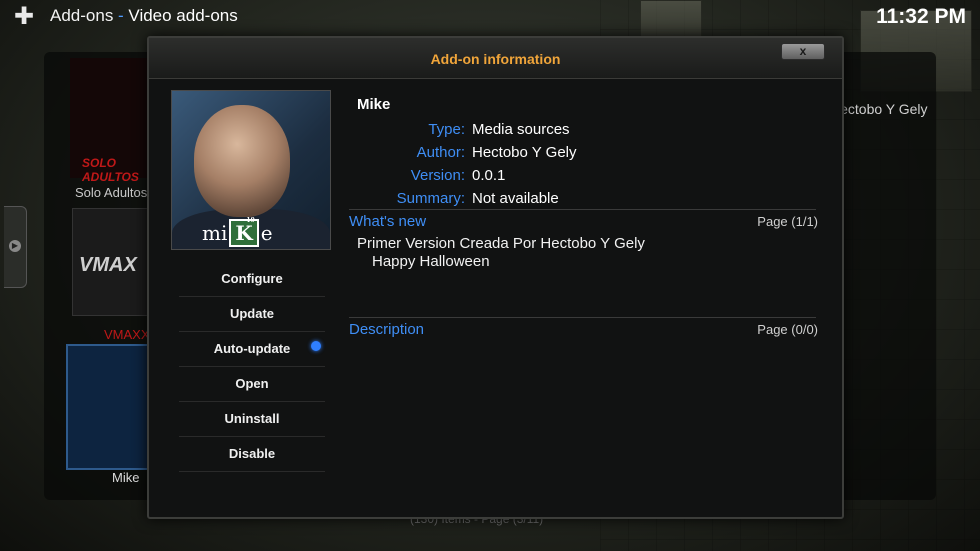 This screenshot has width=980, height=551. I want to click on addon-label: Mike, so click(126, 477).